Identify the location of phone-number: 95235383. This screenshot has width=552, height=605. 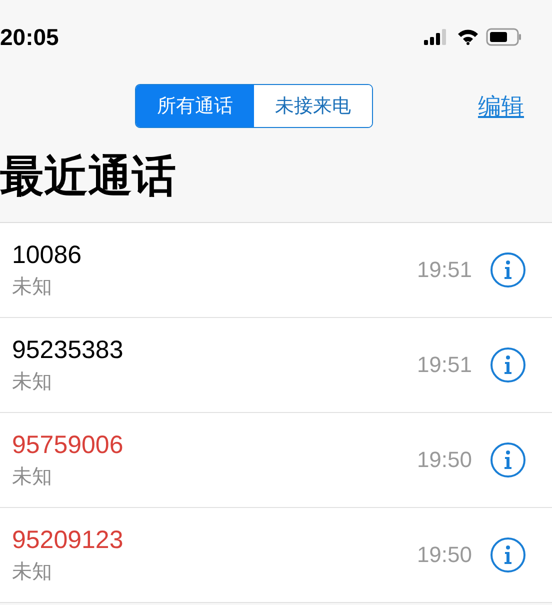
(68, 350).